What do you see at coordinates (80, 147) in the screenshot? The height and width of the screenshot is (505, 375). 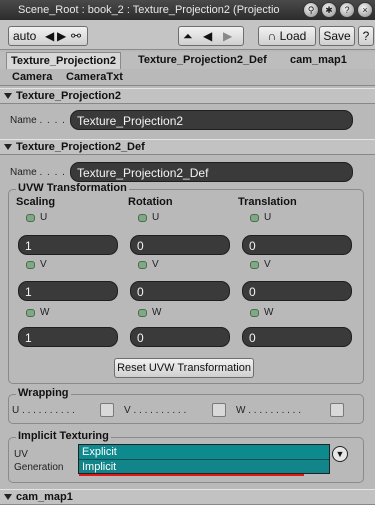 I see `section-title: Texture_Projection2_Def` at bounding box center [80, 147].